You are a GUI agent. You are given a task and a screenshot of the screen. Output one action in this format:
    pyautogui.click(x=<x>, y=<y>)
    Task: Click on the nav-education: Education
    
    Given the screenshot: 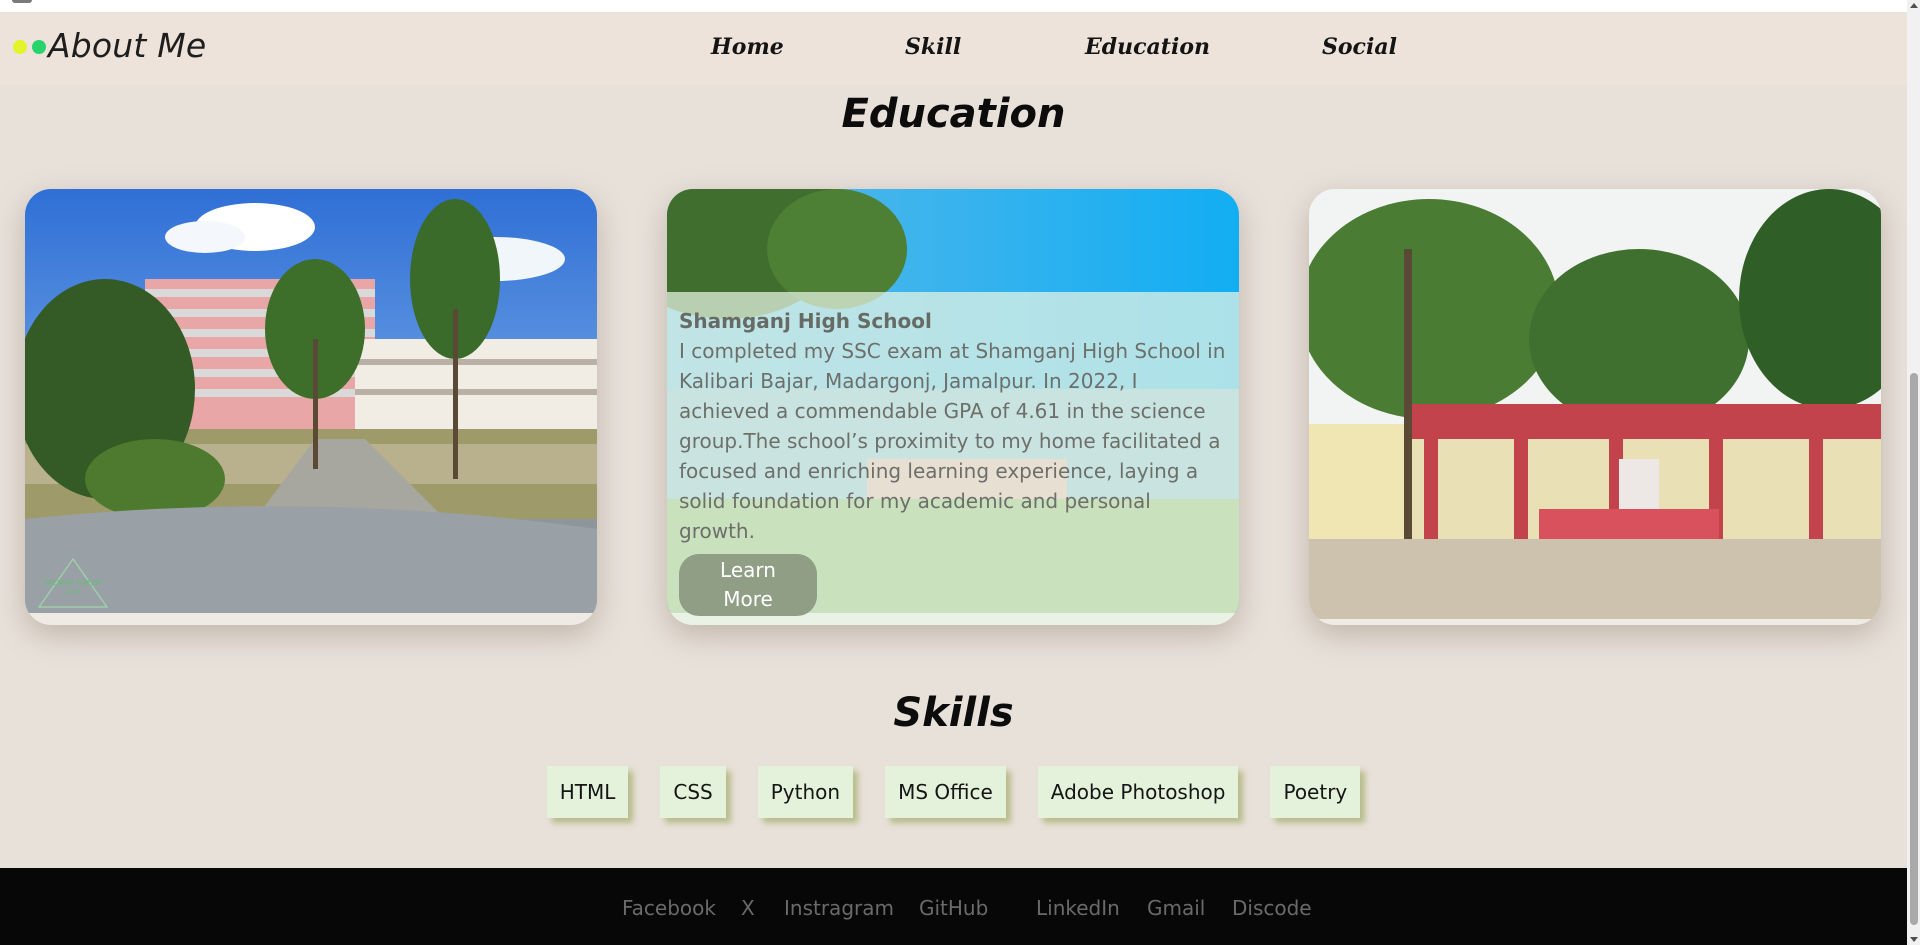 What is the action you would take?
    pyautogui.click(x=1147, y=47)
    